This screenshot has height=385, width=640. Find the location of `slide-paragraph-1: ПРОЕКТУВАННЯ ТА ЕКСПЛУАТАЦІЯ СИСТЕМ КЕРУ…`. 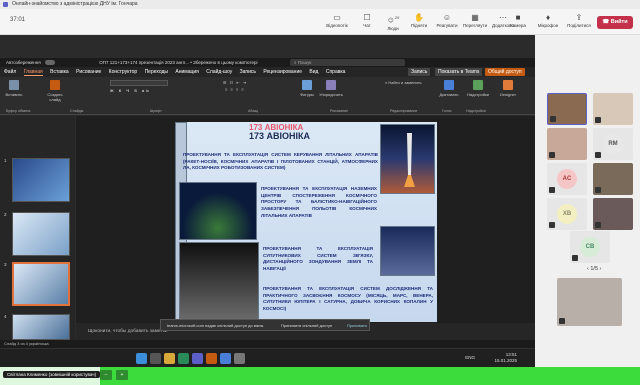

slide-paragraph-1: ПРОЕКТУВАННЯ ТА ЕКСПЛУАТАЦІЯ СИСТЕМ КЕРУ… is located at coordinates (280, 161).